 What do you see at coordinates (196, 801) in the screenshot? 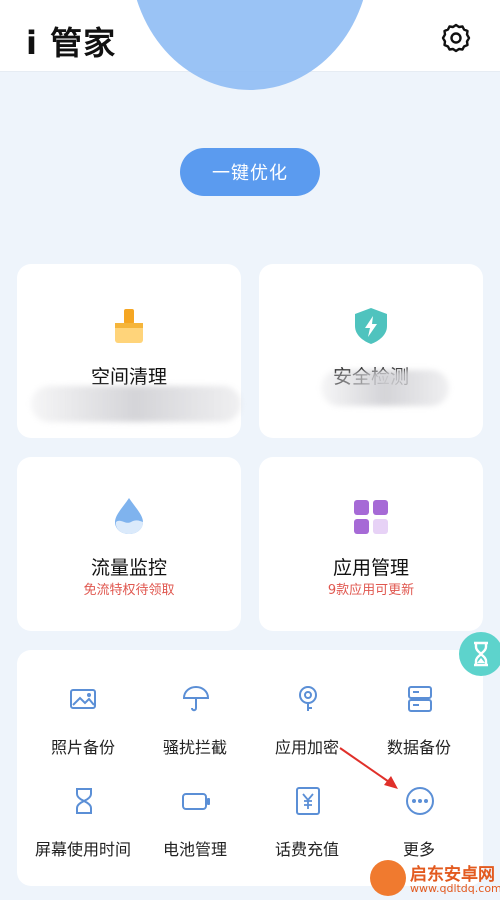
I see `battery-icon` at bounding box center [196, 801].